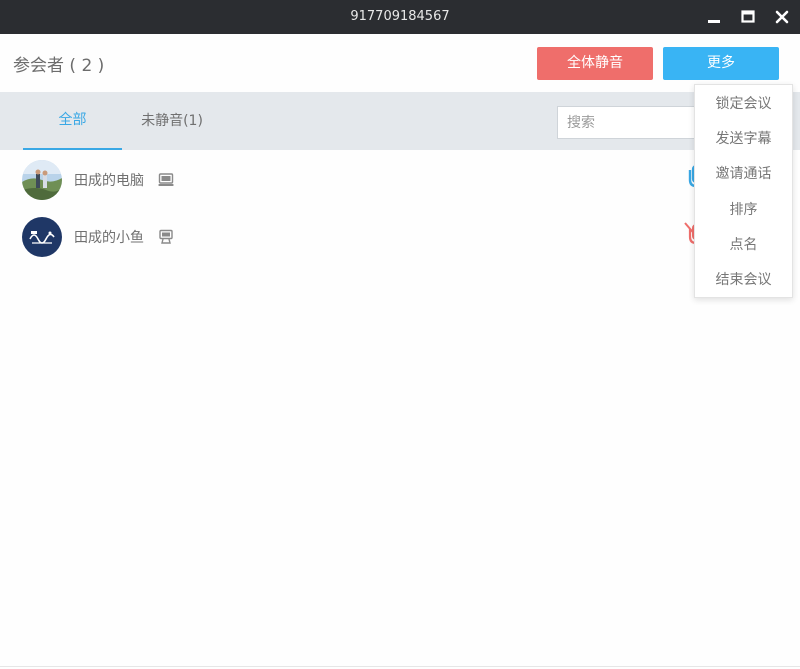  What do you see at coordinates (743, 280) in the screenshot?
I see `menu-item-end-meeting: 结束会议` at bounding box center [743, 280].